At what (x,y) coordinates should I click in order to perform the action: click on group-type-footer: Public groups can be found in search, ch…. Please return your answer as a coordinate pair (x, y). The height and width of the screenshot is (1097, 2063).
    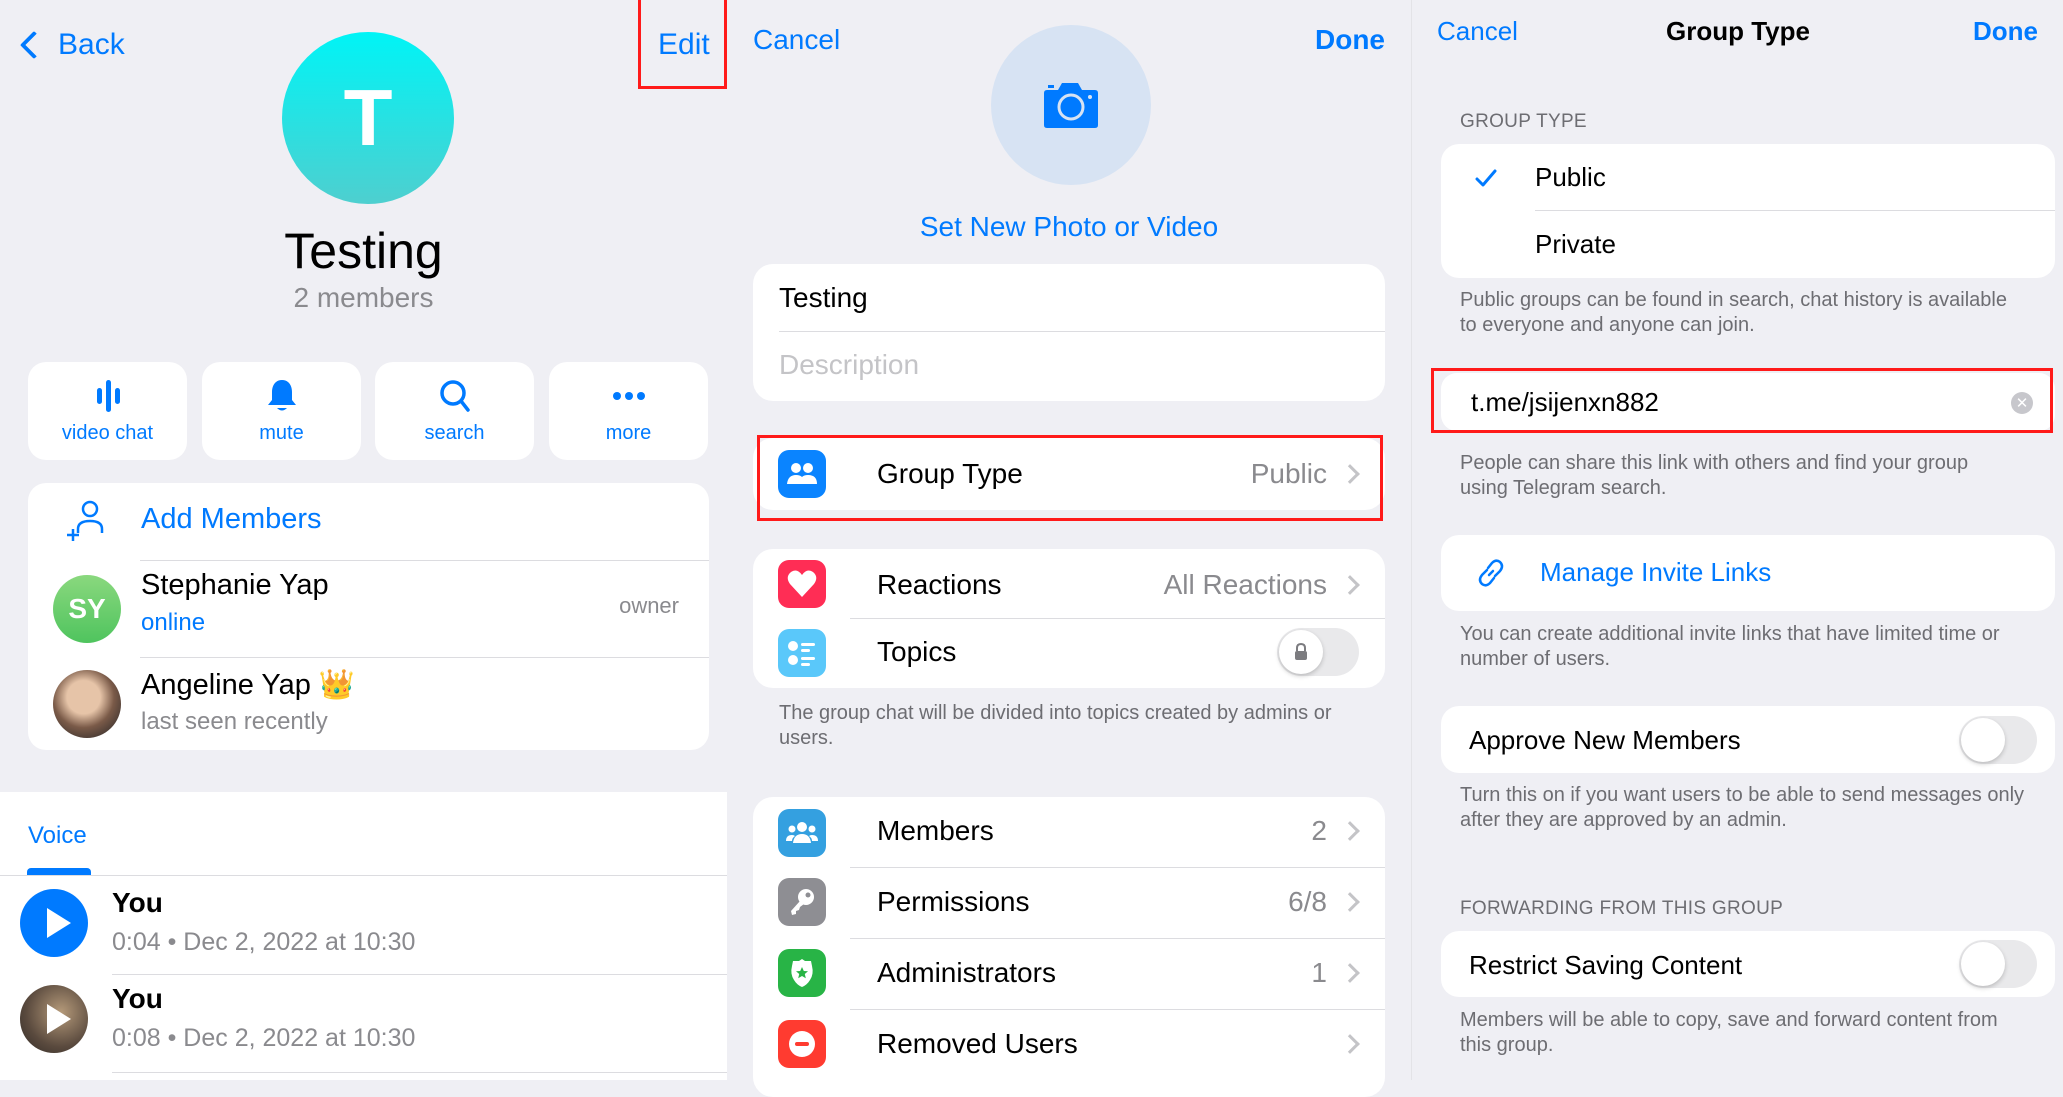
    Looking at the image, I should click on (1733, 312).